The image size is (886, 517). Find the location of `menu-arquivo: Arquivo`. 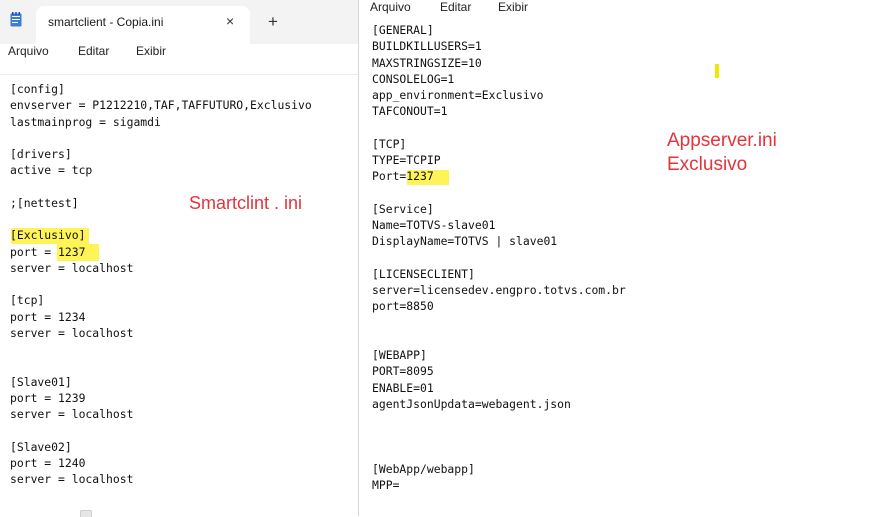

menu-arquivo: Arquivo is located at coordinates (28, 51).